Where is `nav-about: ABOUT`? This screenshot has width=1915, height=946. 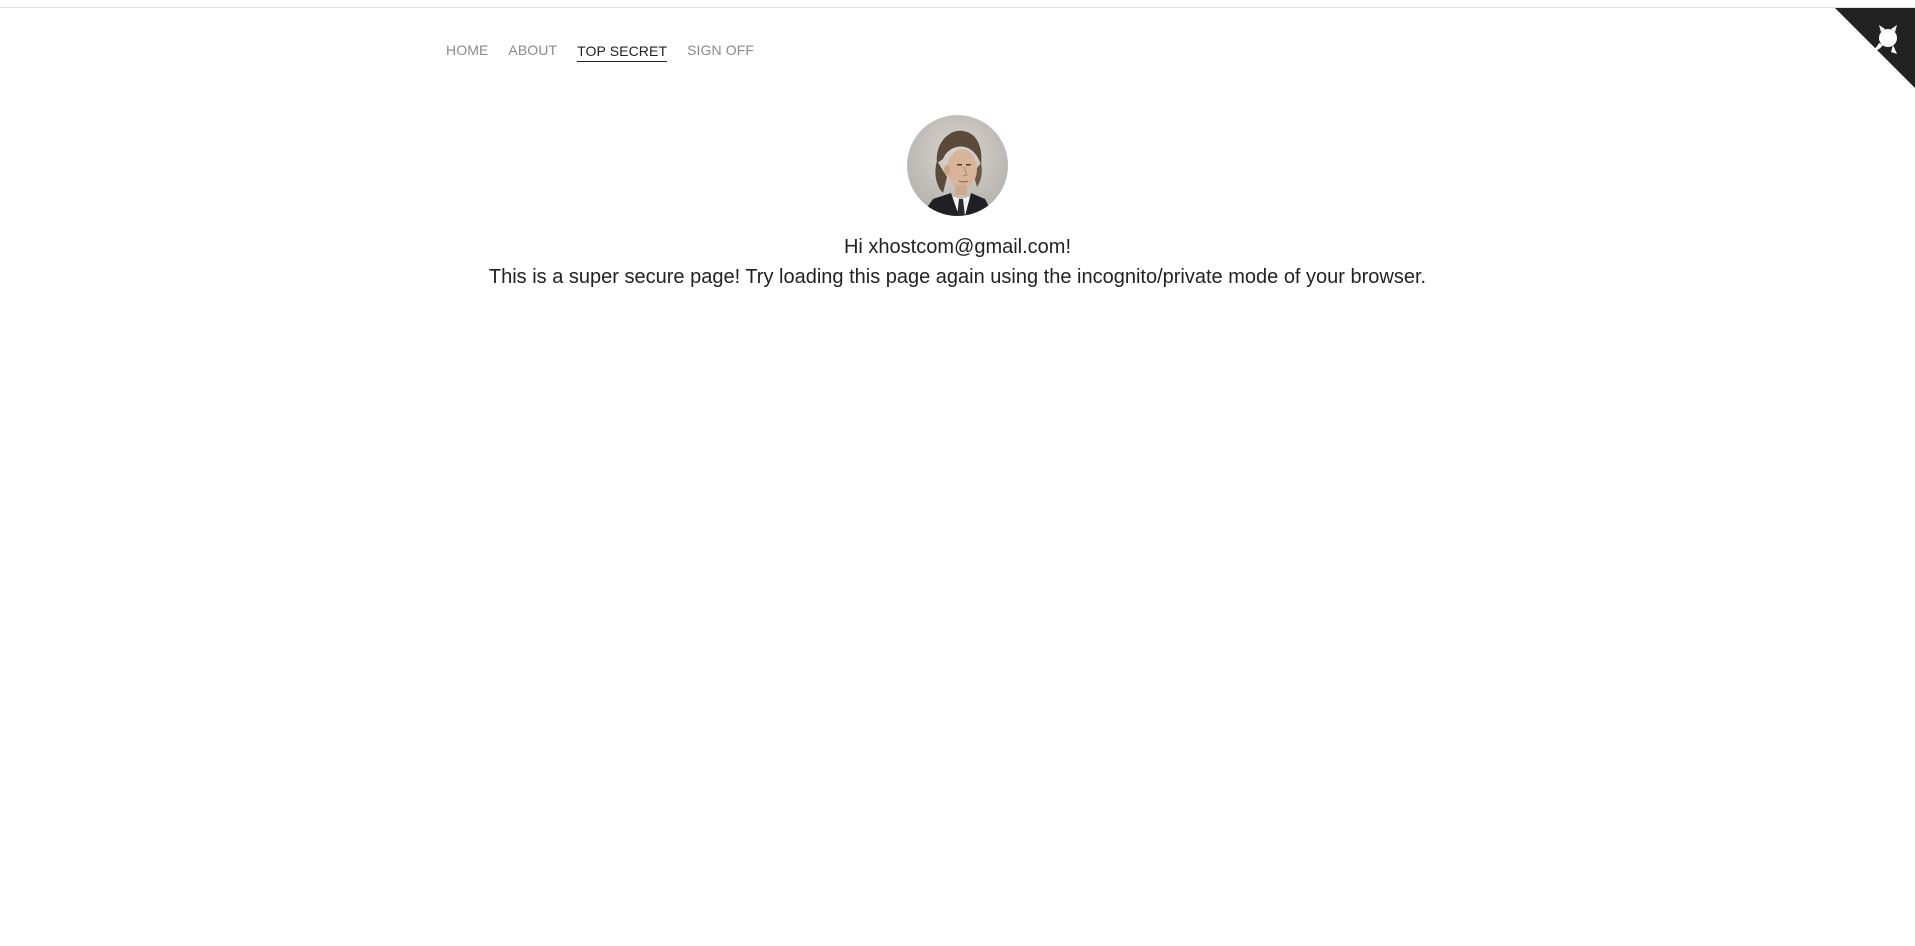 nav-about: ABOUT is located at coordinates (532, 51).